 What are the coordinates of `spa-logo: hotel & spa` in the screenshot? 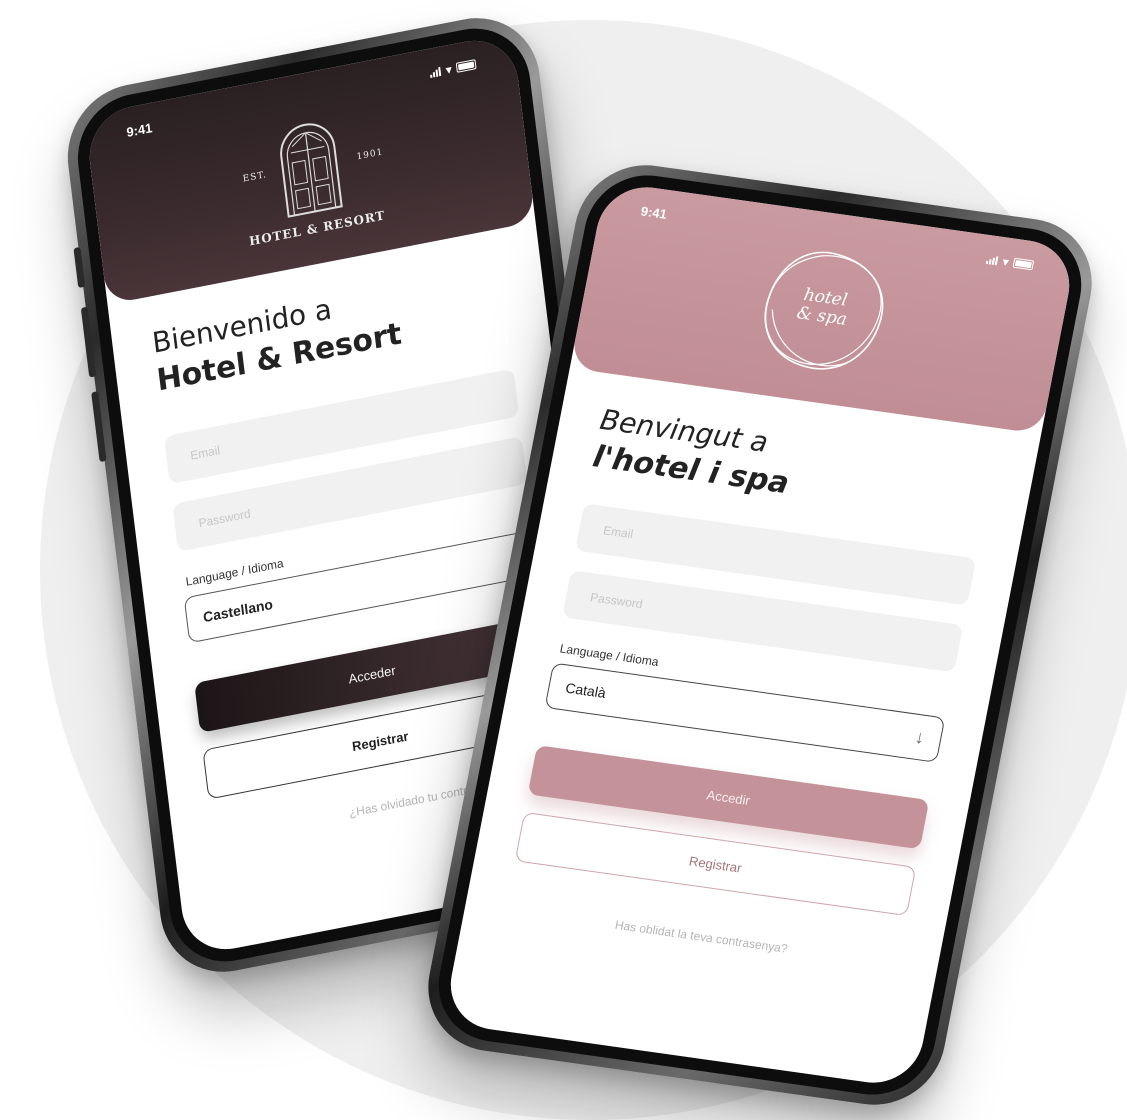 It's located at (822, 312).